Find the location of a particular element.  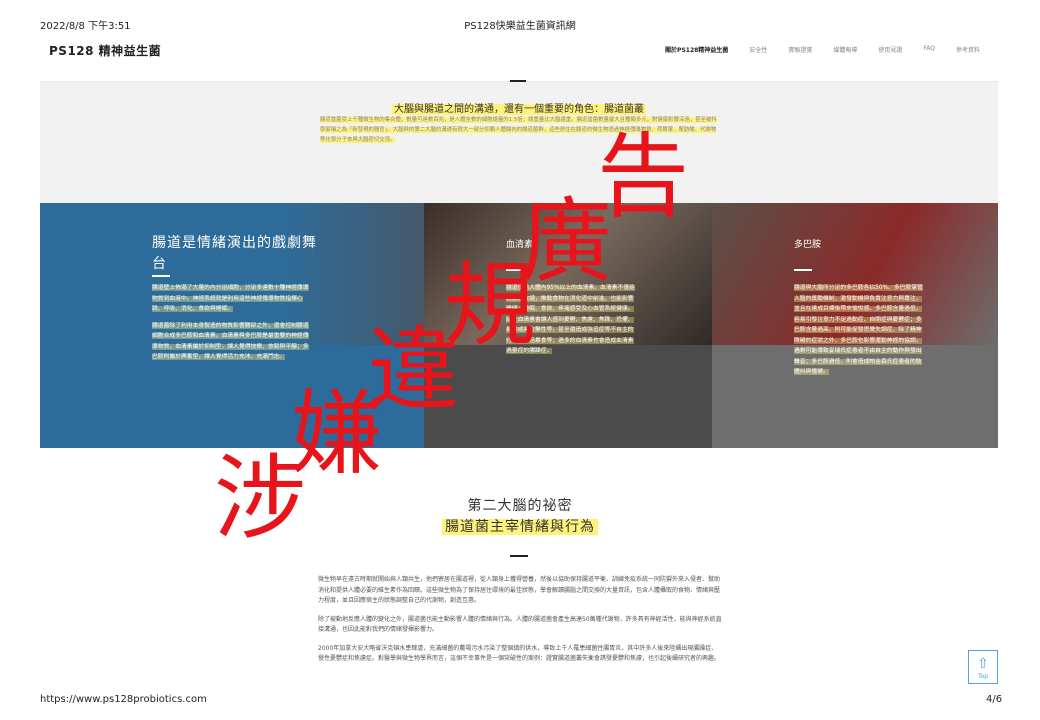

main-menu: 關於PS128精神益生菌 安全性 實驗證實 媒體報導 使用見證 FAQ 參考資料 is located at coordinates (822, 49).